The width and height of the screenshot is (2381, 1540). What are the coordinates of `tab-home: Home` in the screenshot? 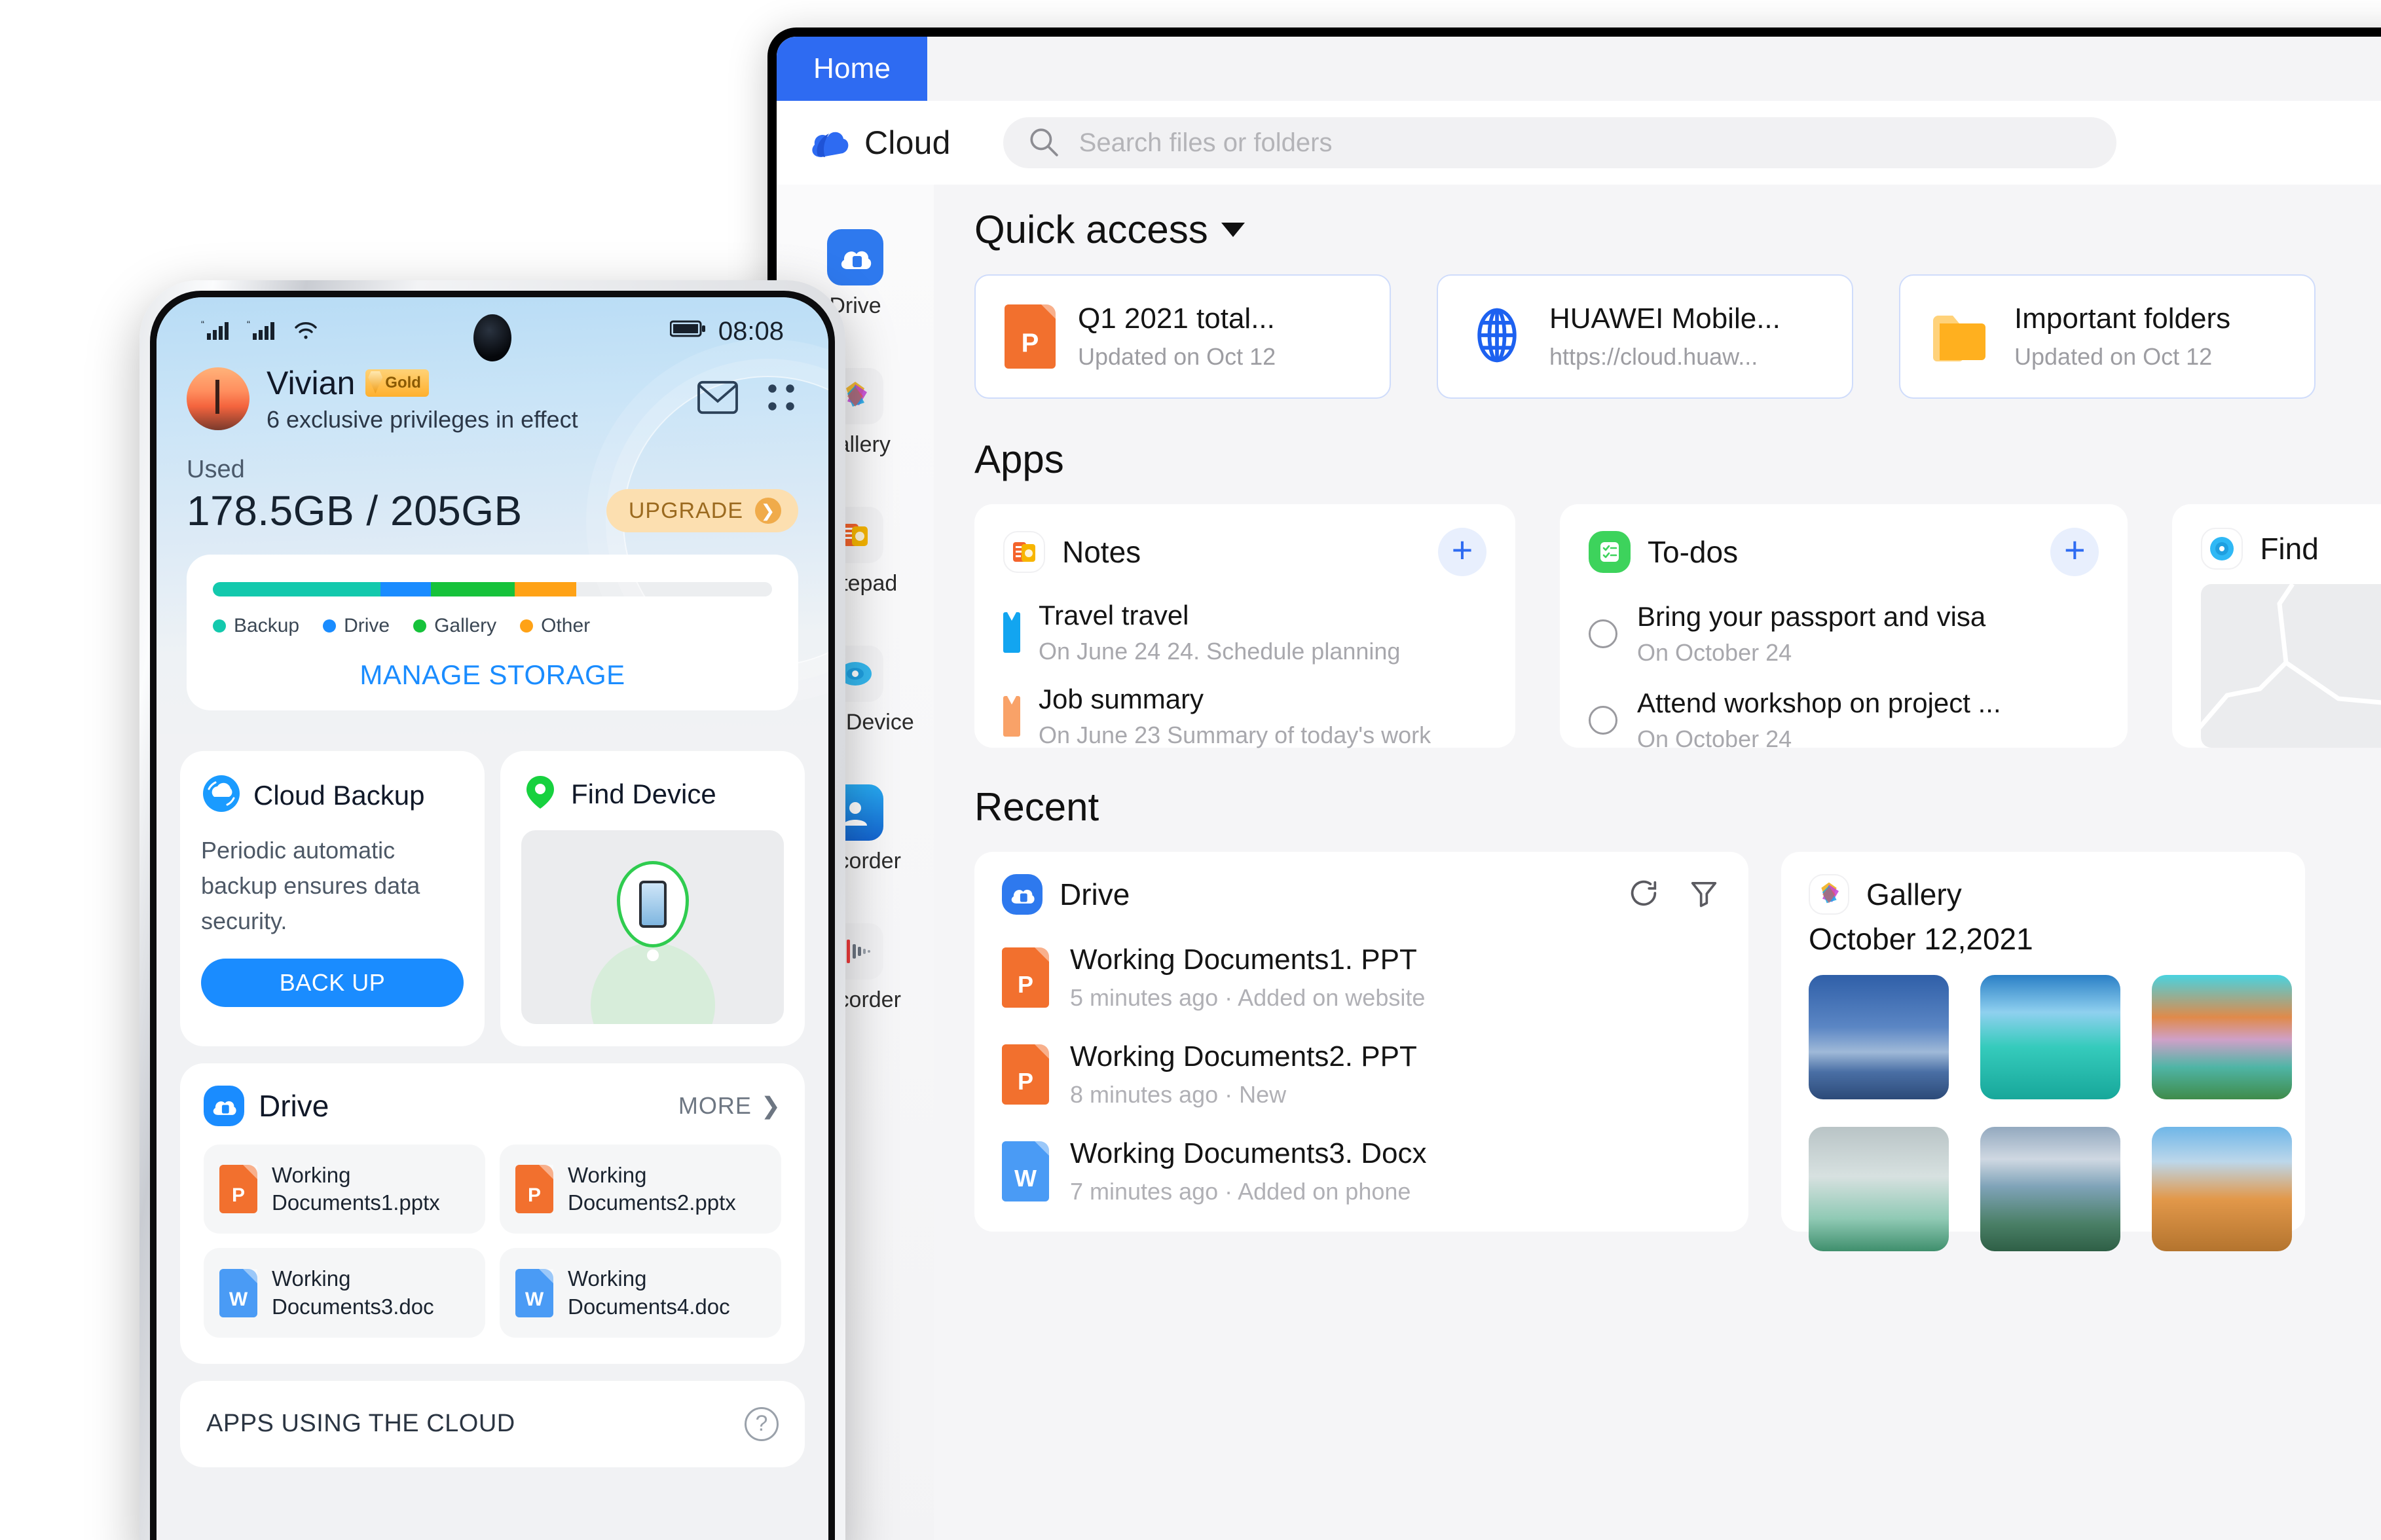 It's located at (853, 69).